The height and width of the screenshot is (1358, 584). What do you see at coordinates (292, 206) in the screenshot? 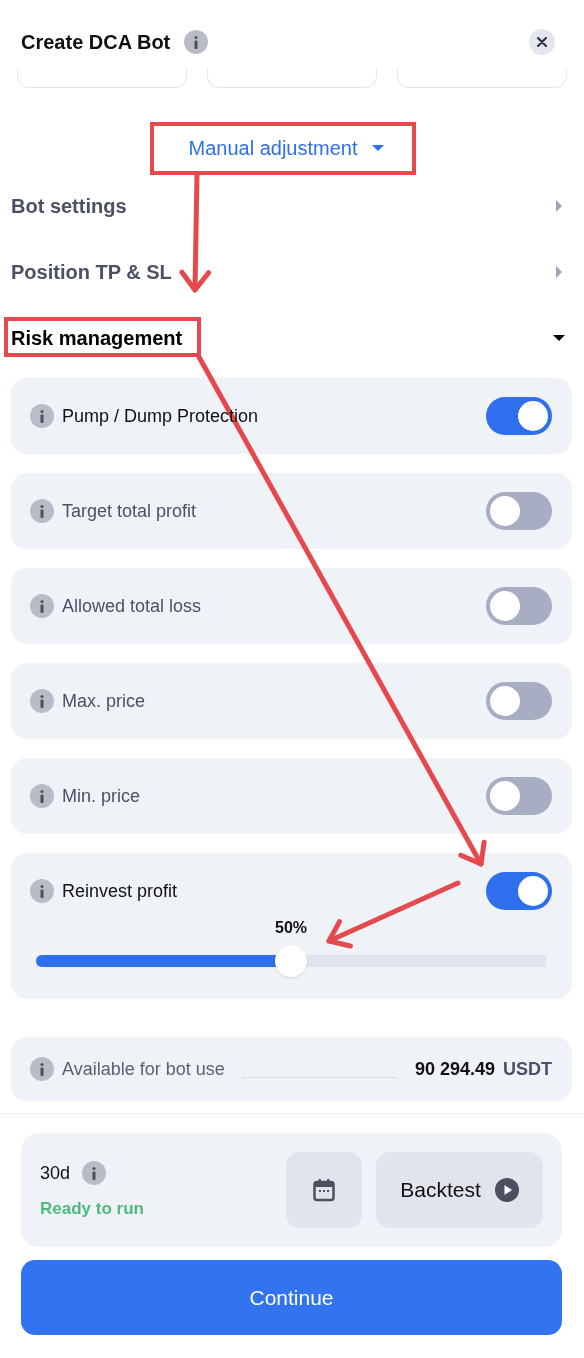
I see `section-header: Bot settings` at bounding box center [292, 206].